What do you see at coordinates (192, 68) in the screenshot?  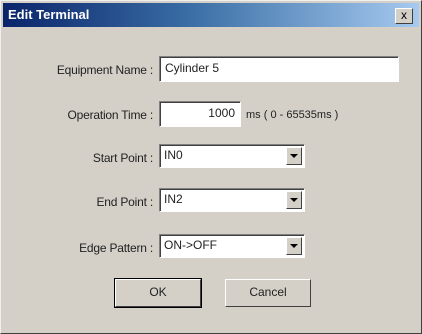 I see `equipment-name-value: Cylinder 5` at bounding box center [192, 68].